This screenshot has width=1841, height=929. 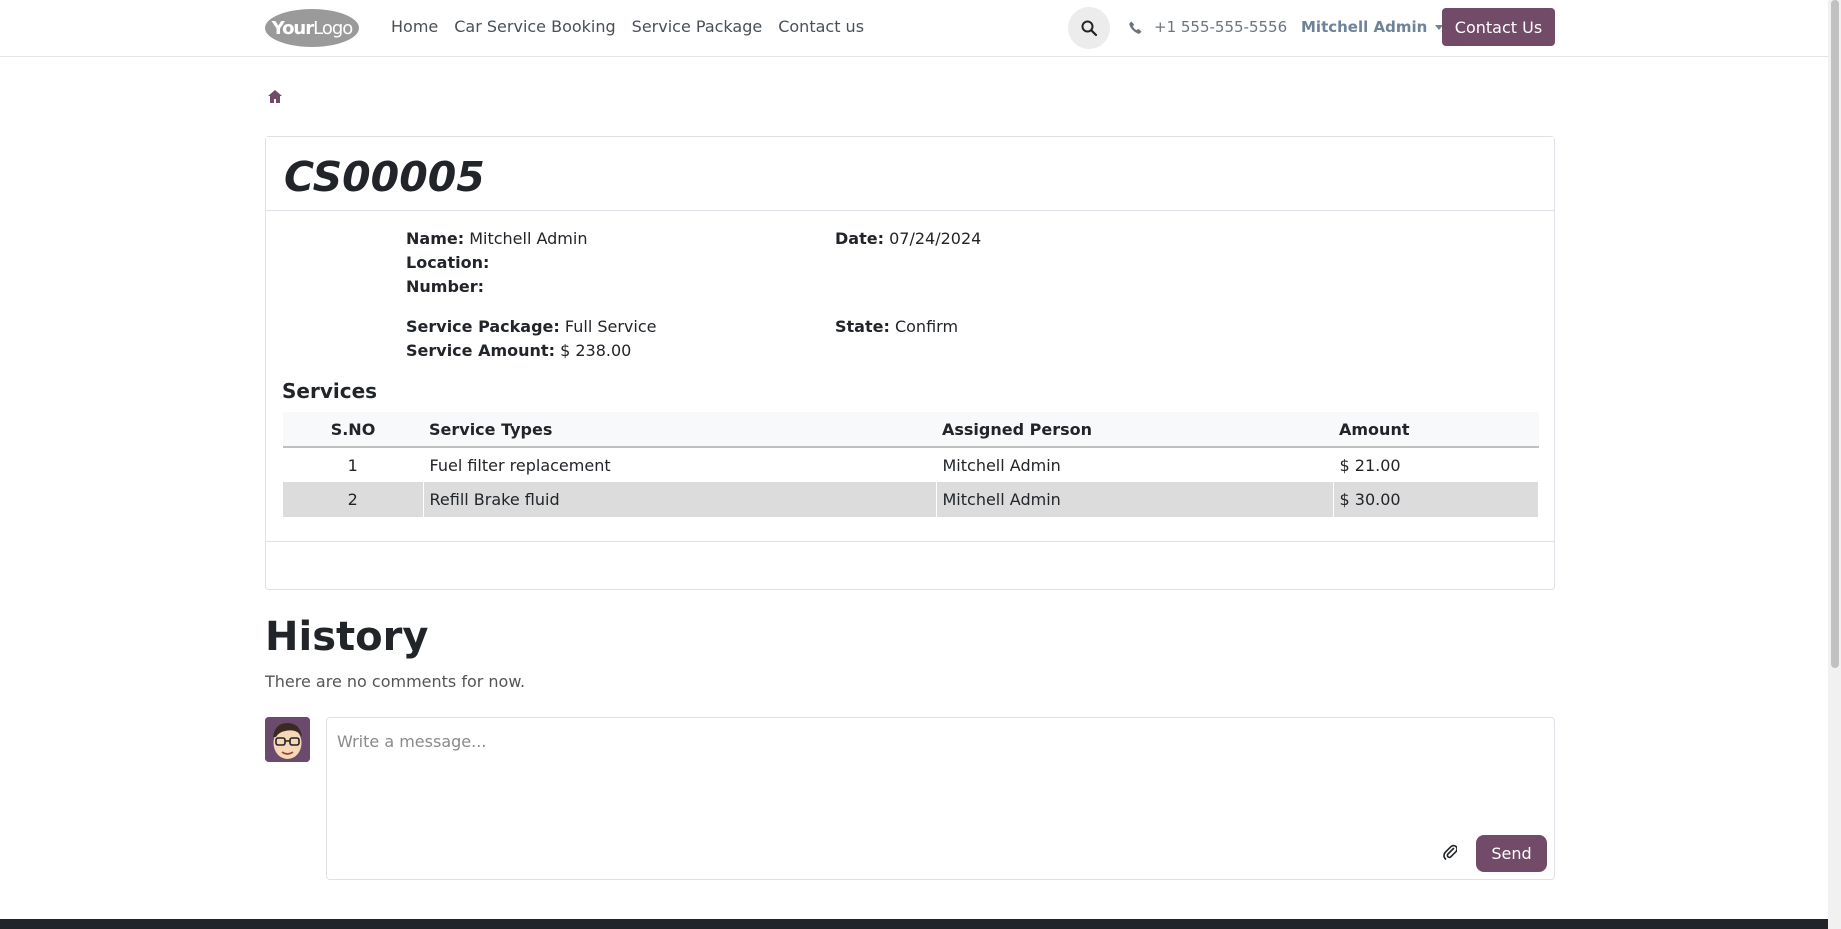 I want to click on cell-amount: $ 21.00, so click(x=1436, y=464).